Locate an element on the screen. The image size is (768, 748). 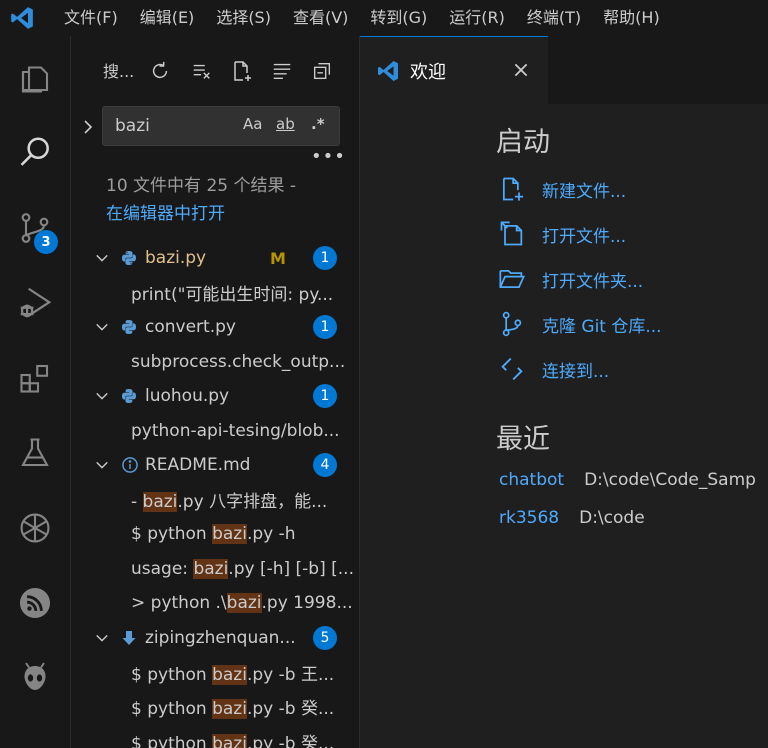
activity-bar: 3 is located at coordinates (35, 392).